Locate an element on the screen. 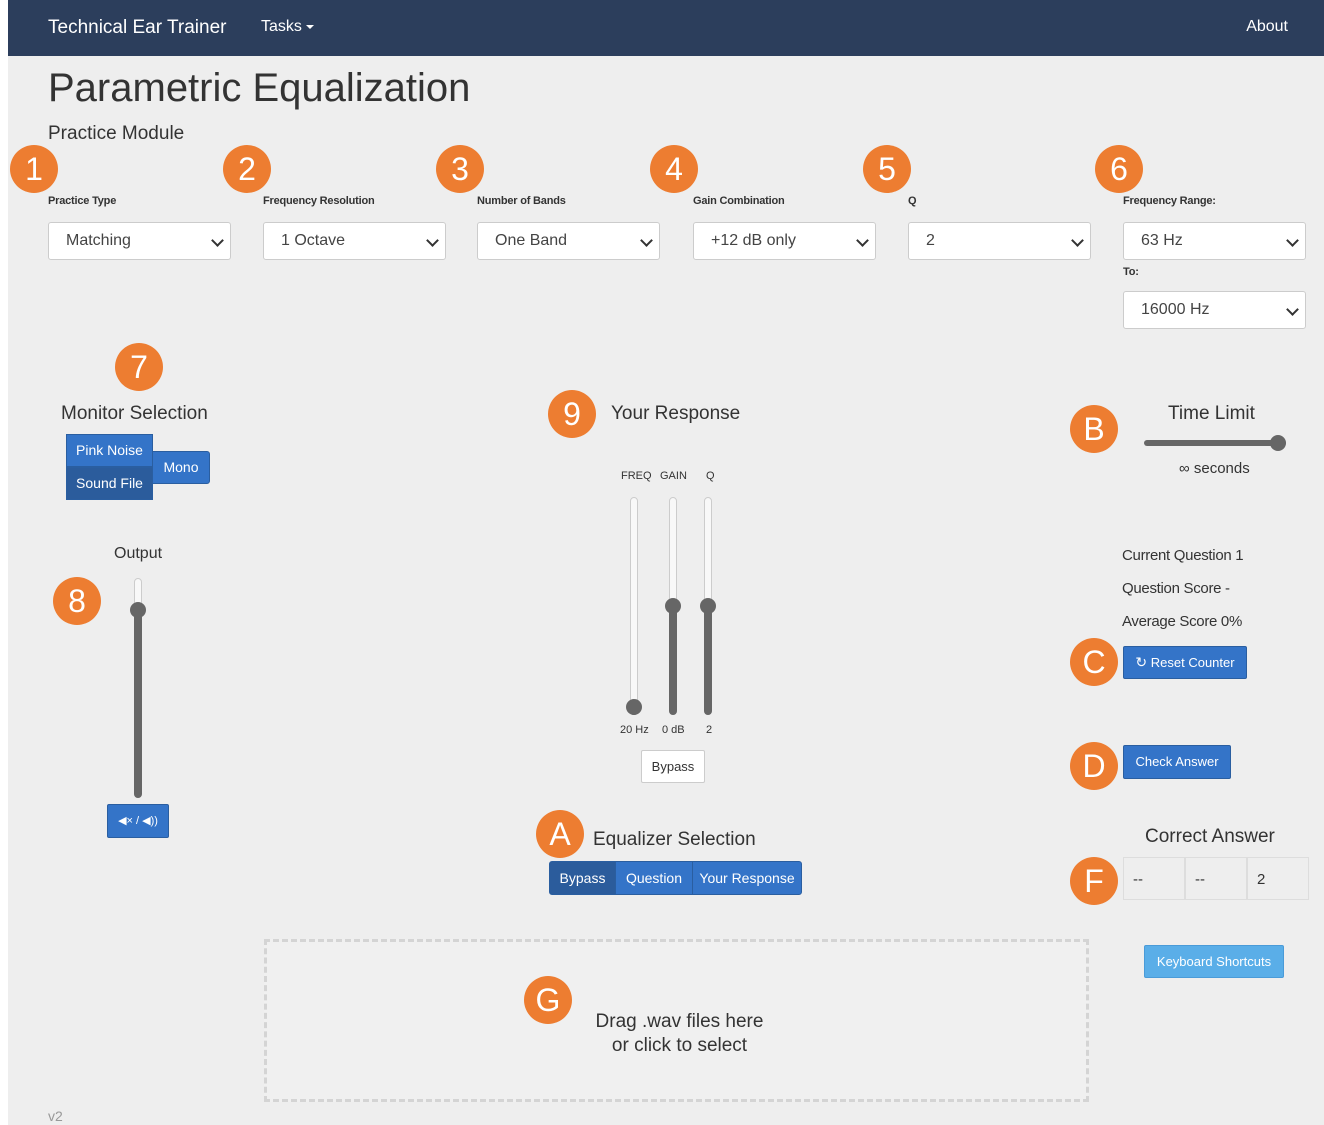 This screenshot has width=1324, height=1125. output-title: Output is located at coordinates (138, 553).